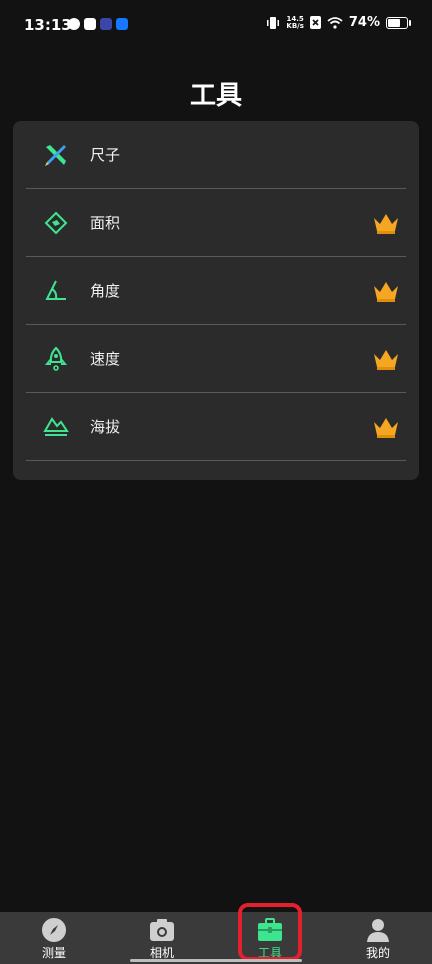  I want to click on area-diamond-icon, so click(56, 223).